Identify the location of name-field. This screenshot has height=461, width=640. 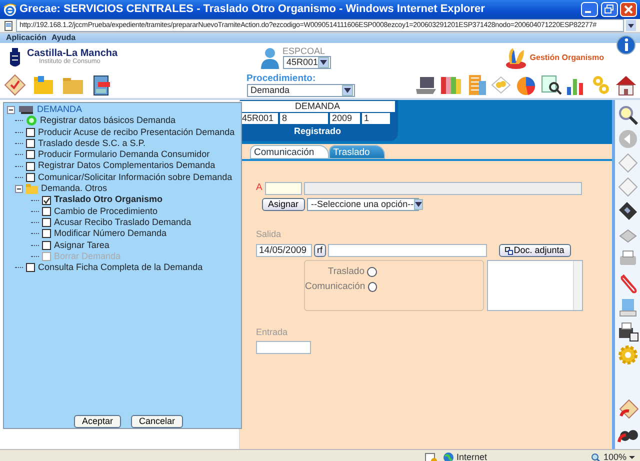
(443, 188).